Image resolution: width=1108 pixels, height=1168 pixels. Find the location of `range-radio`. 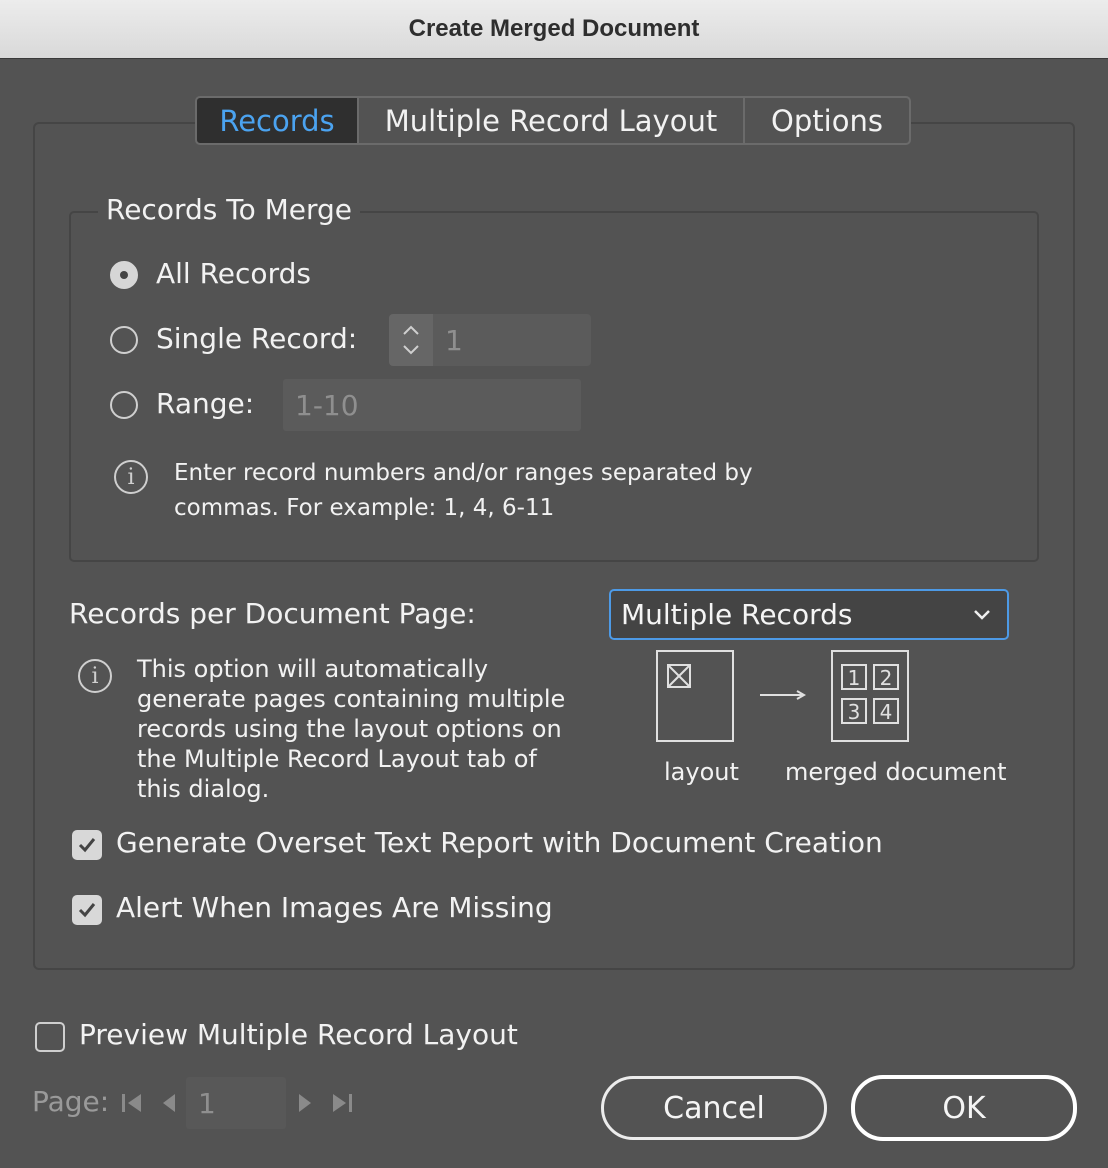

range-radio is located at coordinates (124, 405).